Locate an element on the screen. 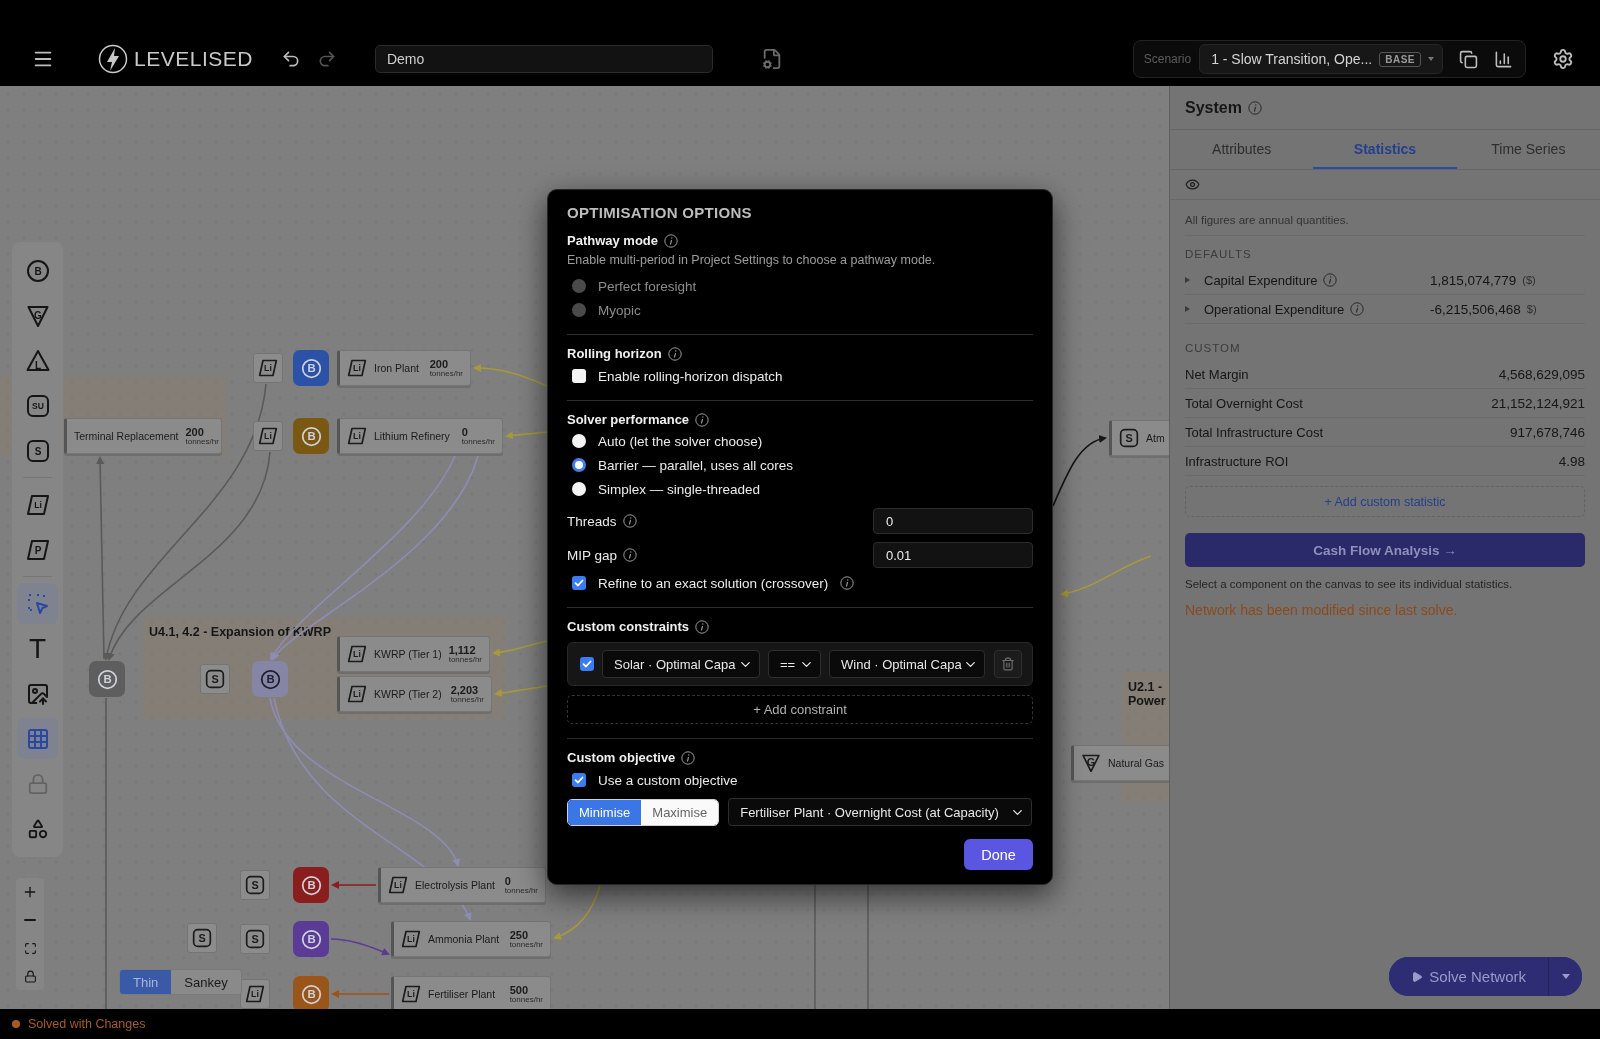 This screenshot has height=1039, width=1600. text-tool-button: T is located at coordinates (37, 648).